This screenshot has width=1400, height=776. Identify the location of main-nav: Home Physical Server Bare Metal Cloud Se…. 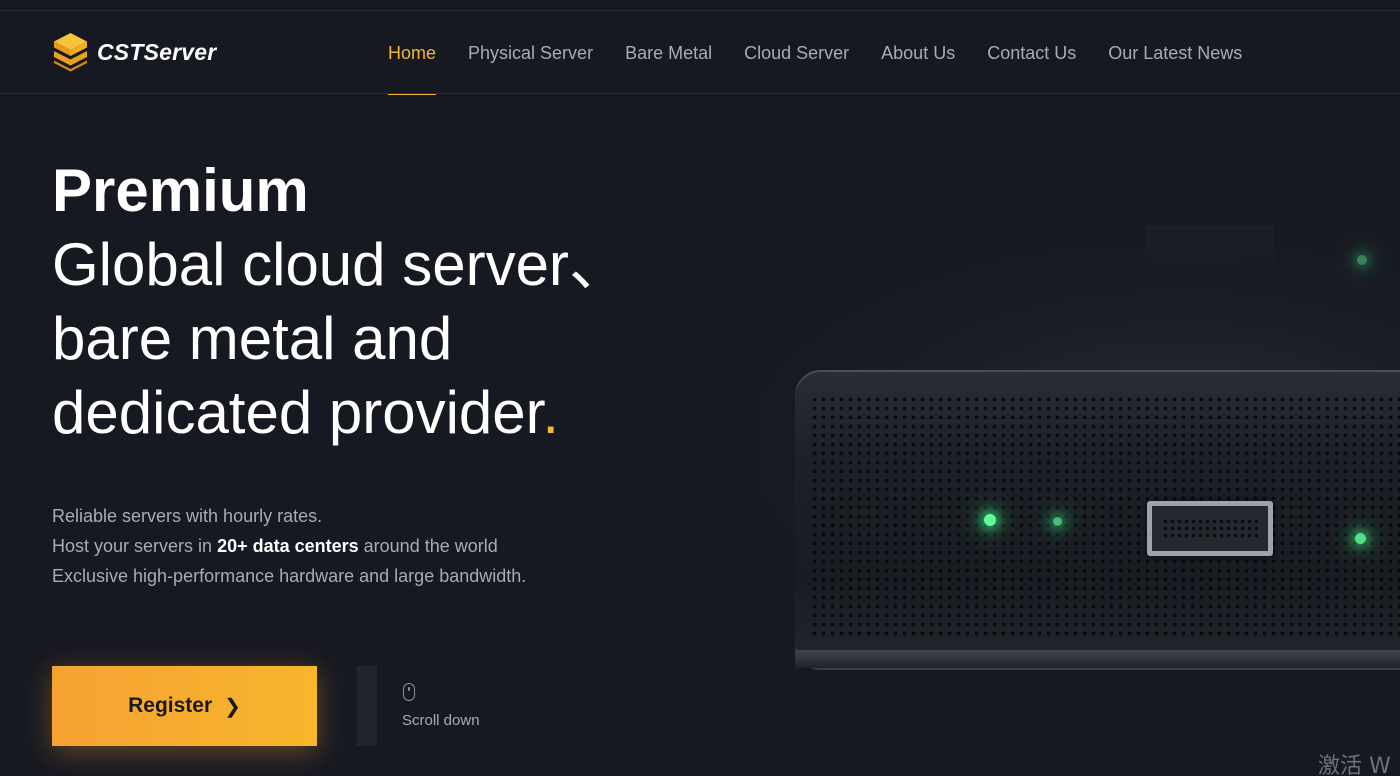
(815, 53).